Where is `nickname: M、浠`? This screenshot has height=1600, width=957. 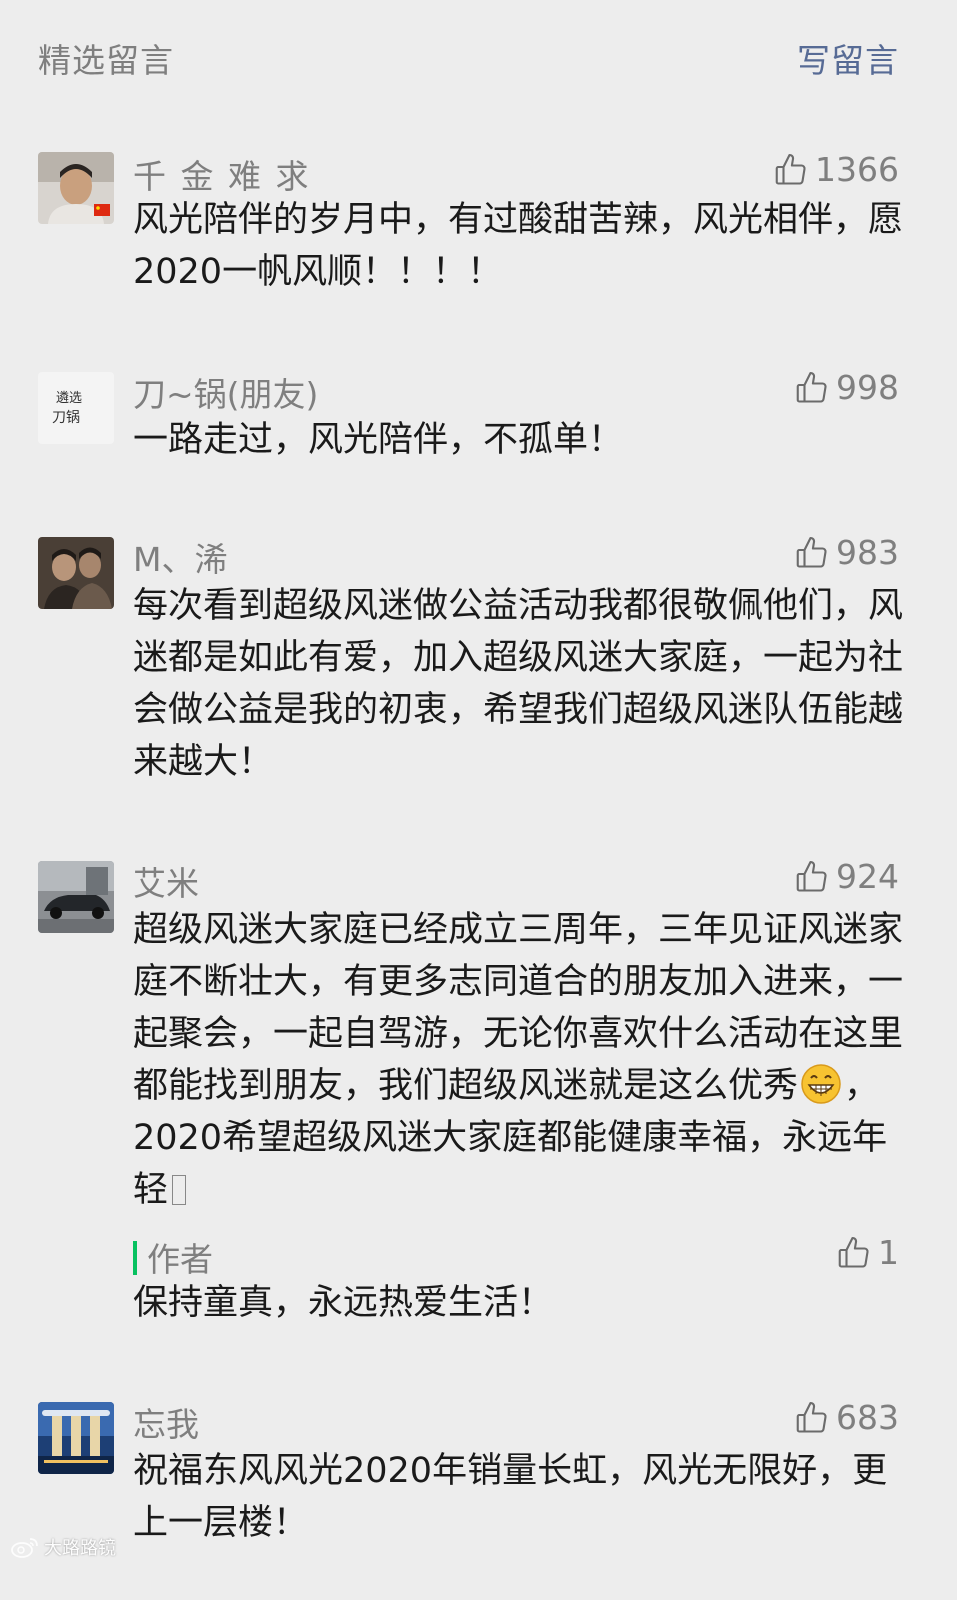 nickname: M、浠 is located at coordinates (180, 559).